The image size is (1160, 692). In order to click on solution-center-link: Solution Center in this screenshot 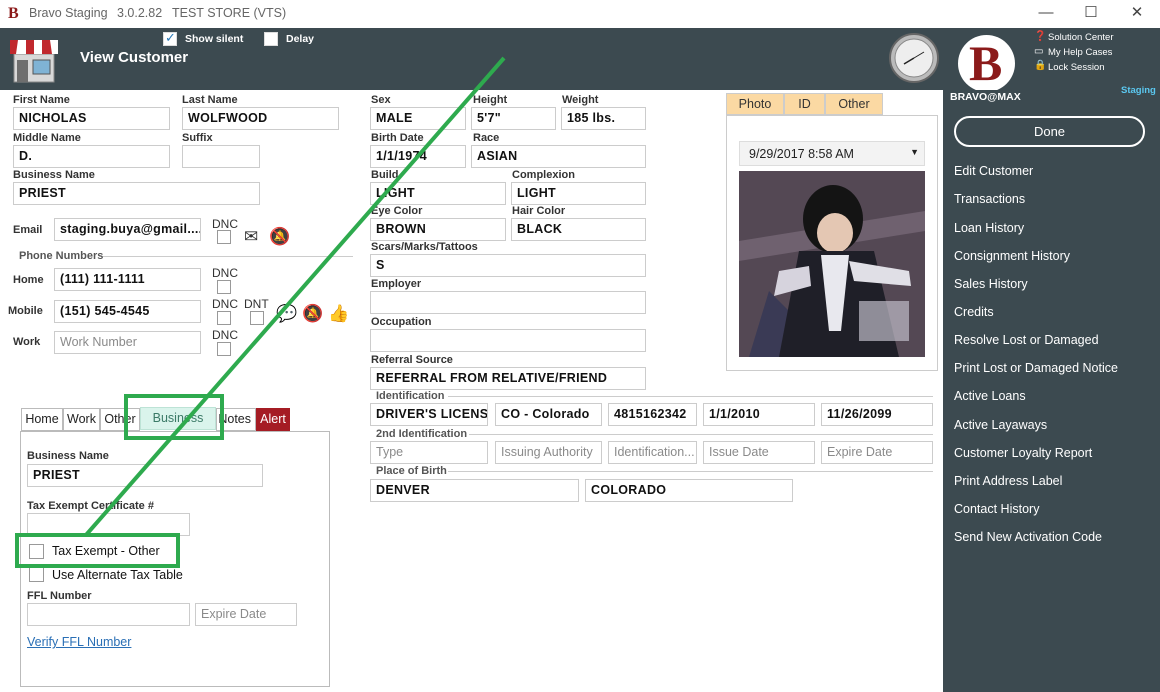, I will do `click(1080, 37)`.